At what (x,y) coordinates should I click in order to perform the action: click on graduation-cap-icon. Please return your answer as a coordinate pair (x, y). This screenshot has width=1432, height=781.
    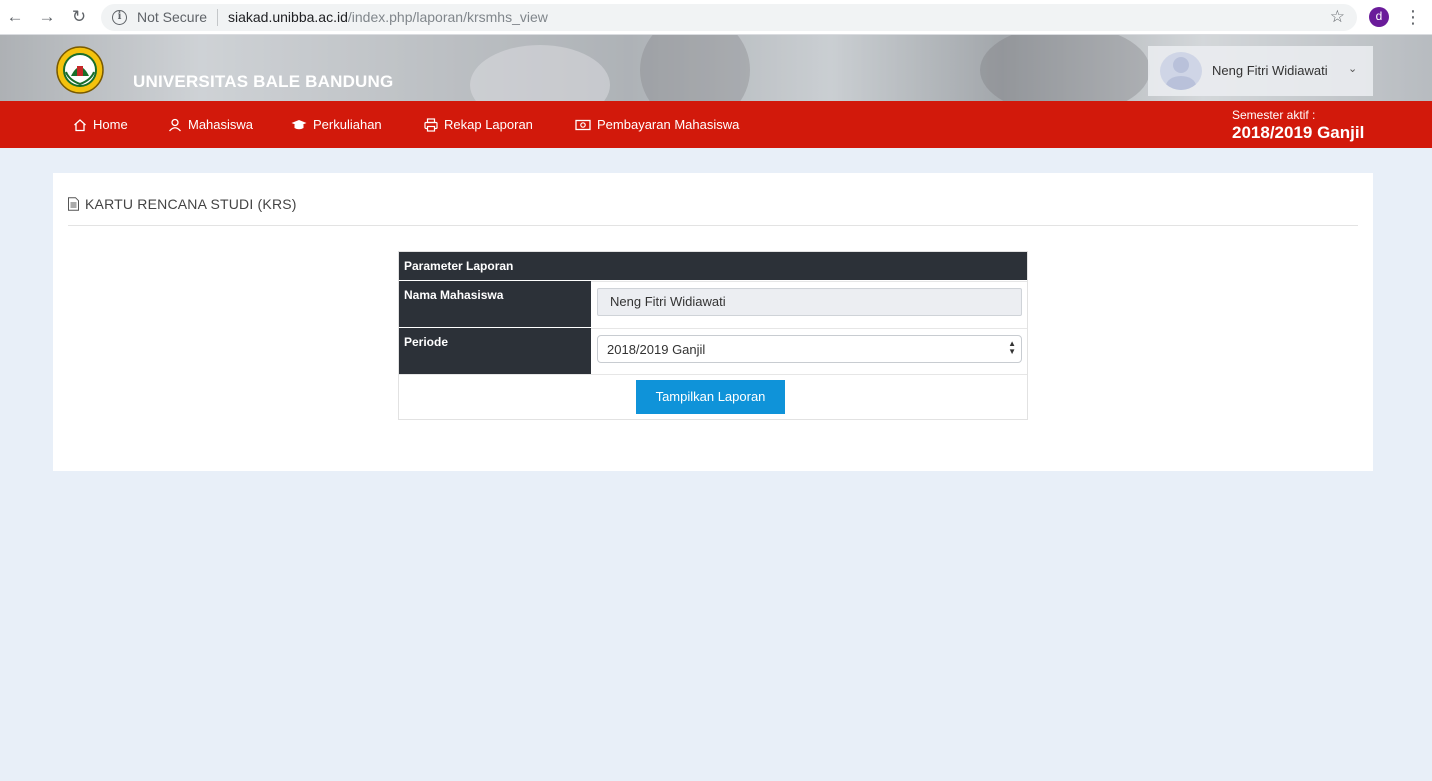
    Looking at the image, I should click on (299, 124).